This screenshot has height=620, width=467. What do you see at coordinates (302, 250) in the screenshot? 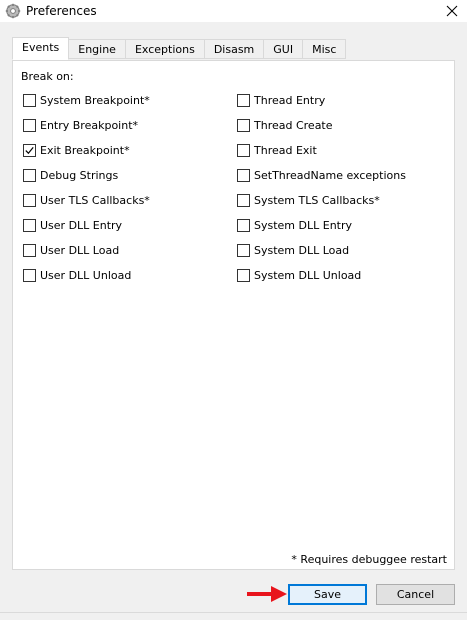
I see `checkbox-label: System DLL Load` at bounding box center [302, 250].